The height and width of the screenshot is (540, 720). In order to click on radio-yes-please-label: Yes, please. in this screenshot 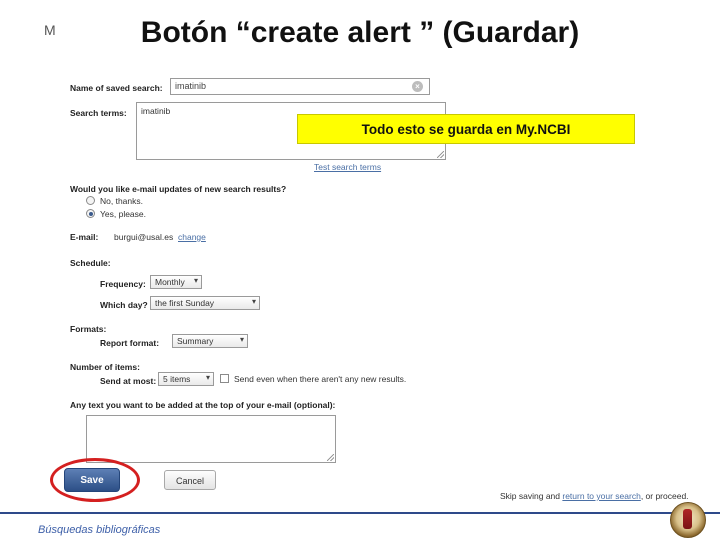, I will do `click(123, 214)`.